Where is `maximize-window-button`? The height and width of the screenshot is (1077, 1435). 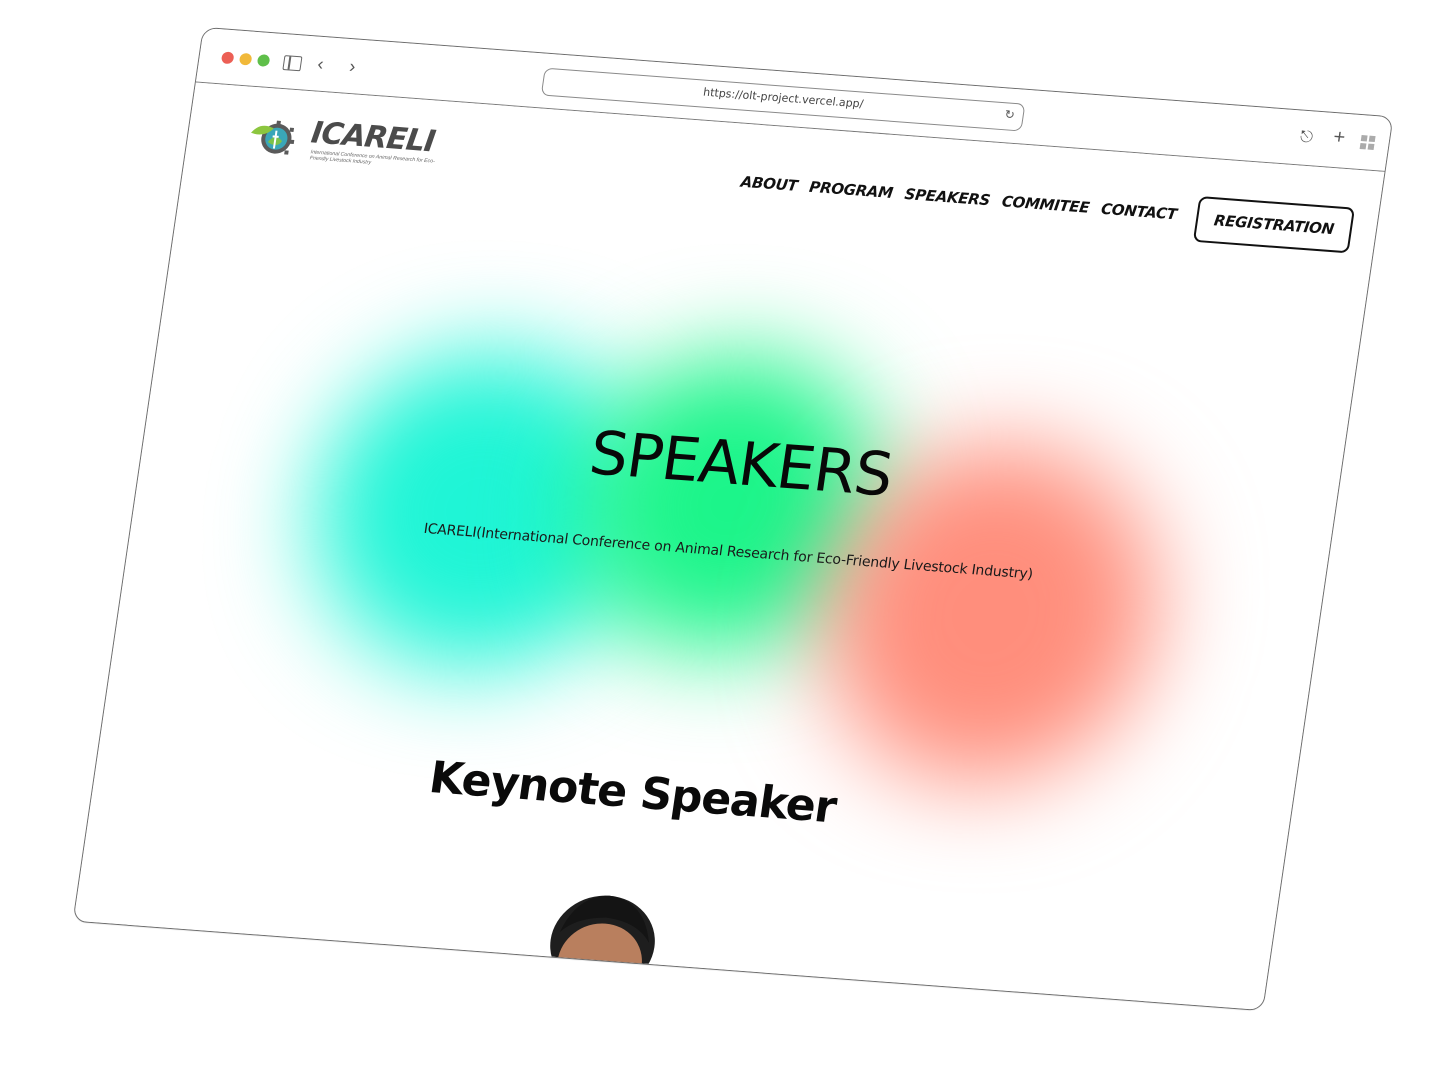
maximize-window-button is located at coordinates (263, 60).